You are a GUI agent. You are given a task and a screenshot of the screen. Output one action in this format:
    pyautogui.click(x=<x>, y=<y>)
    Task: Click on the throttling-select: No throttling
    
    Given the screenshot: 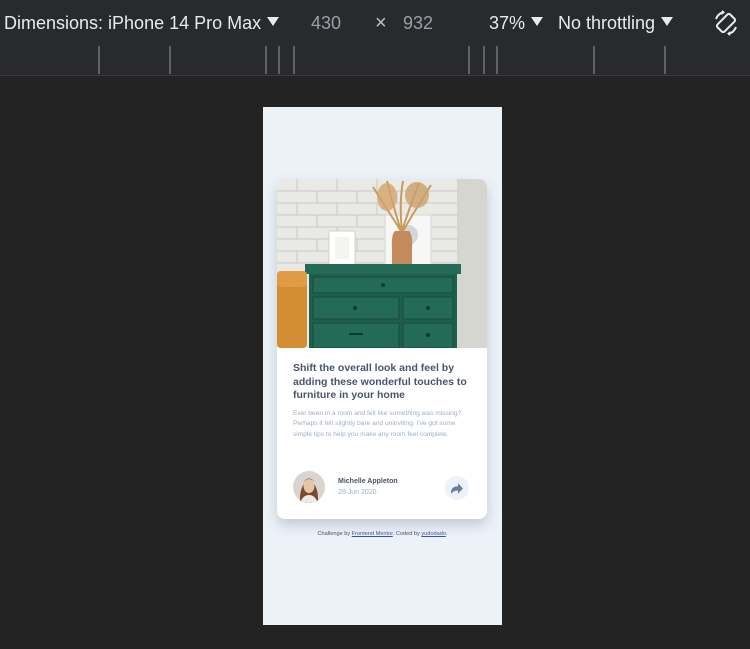 What is the action you would take?
    pyautogui.click(x=616, y=23)
    